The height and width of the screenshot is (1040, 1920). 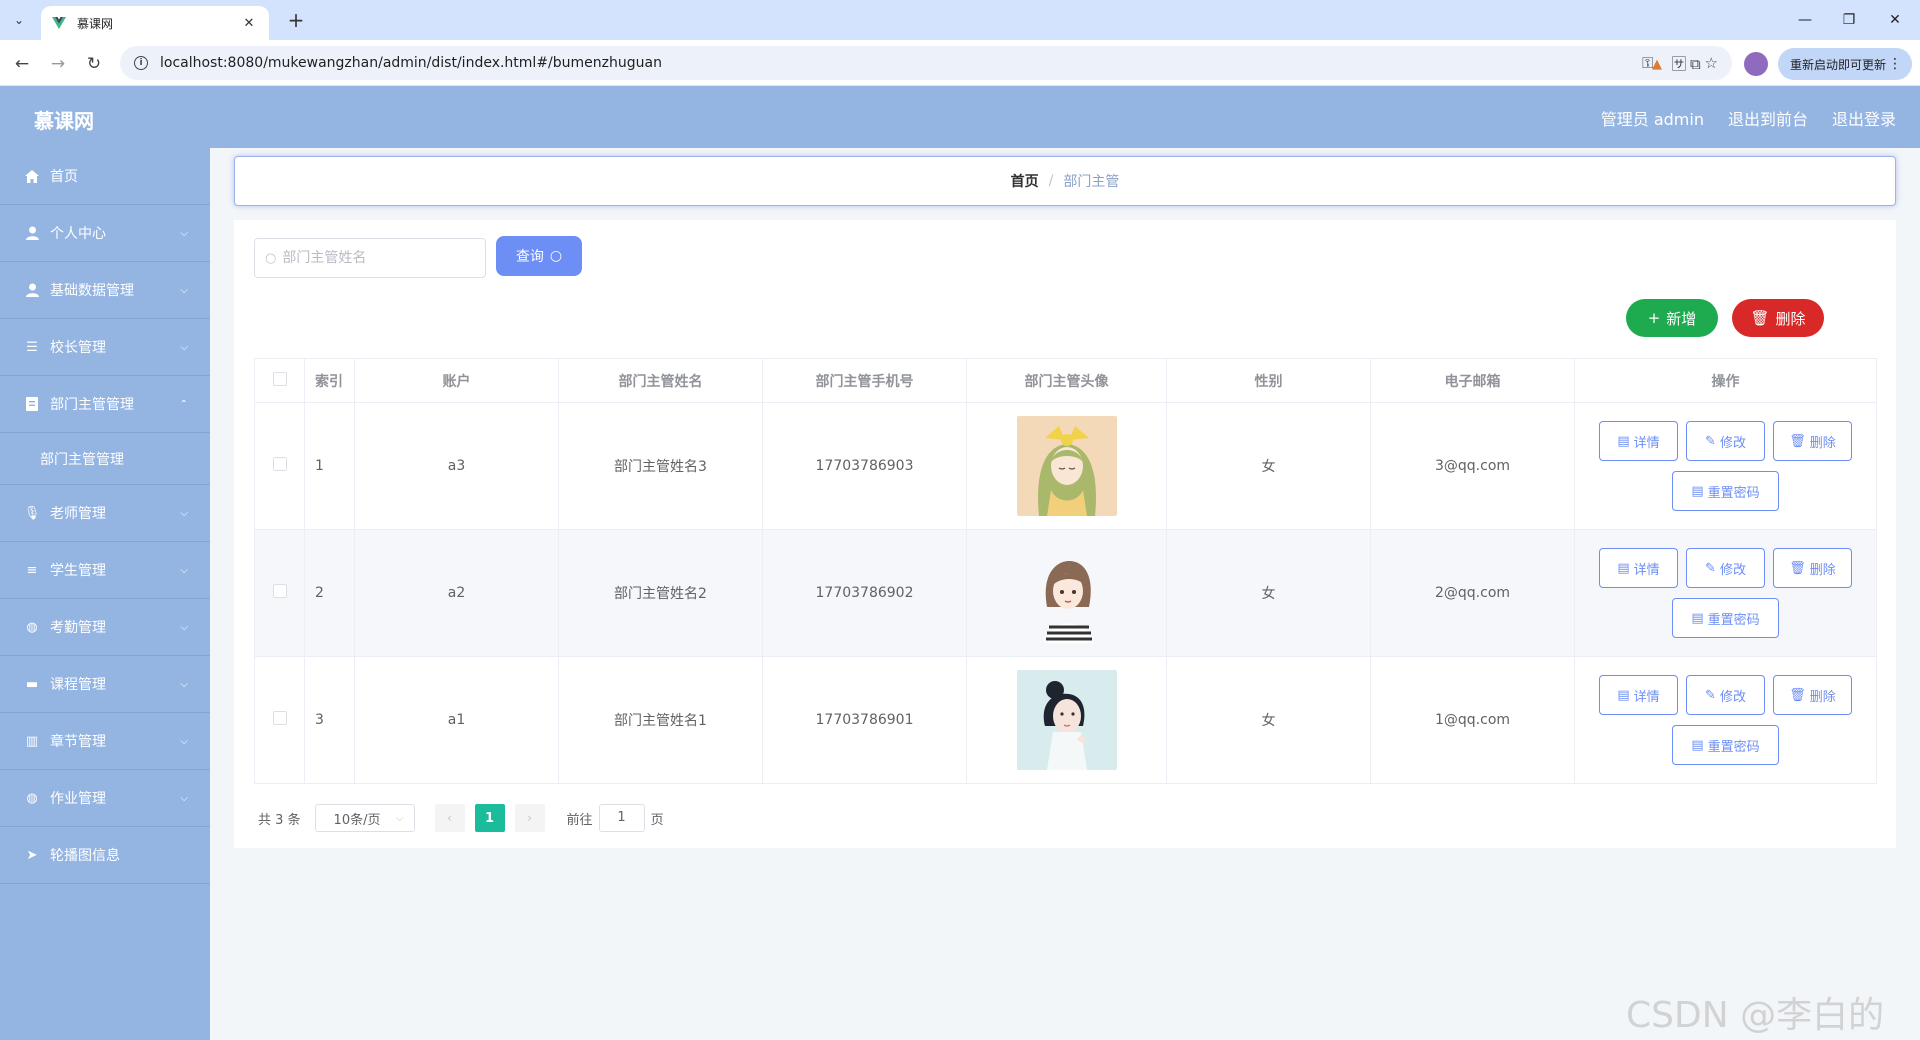 I want to click on sidebar-item-home: 首页, so click(x=105, y=176).